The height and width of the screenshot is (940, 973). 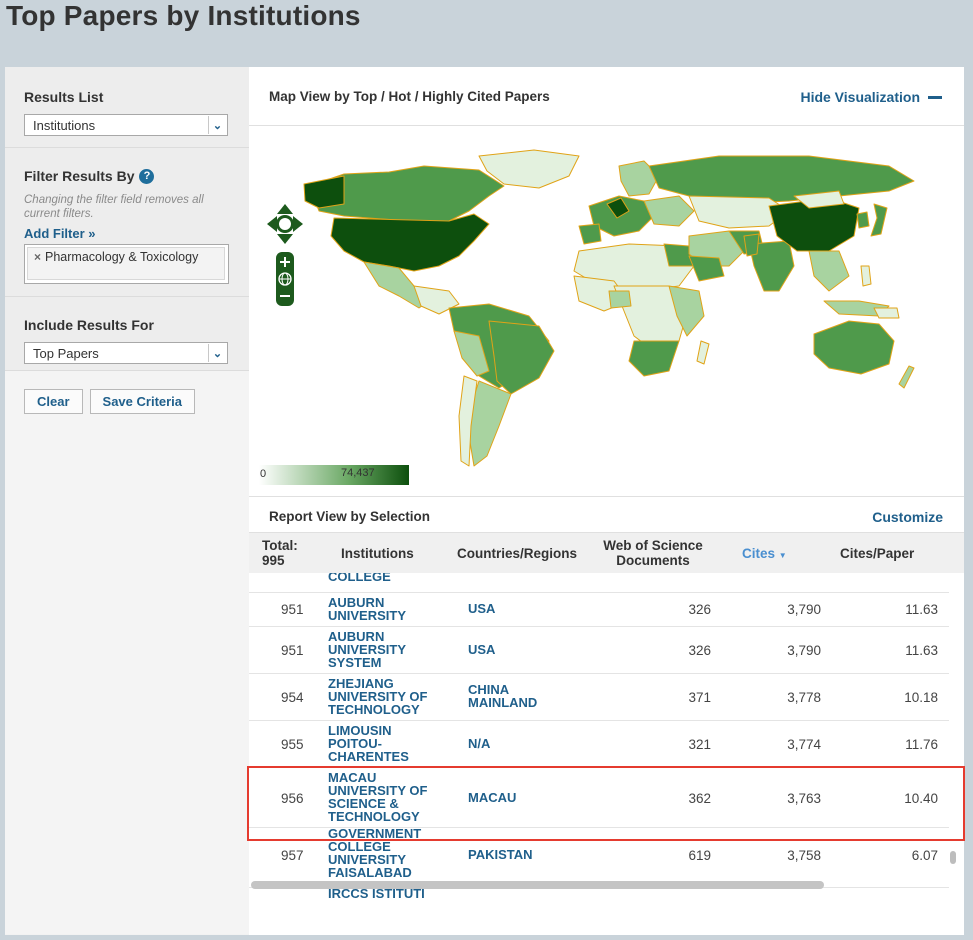 What do you see at coordinates (492, 797) in the screenshot?
I see `country-name: MACAU` at bounding box center [492, 797].